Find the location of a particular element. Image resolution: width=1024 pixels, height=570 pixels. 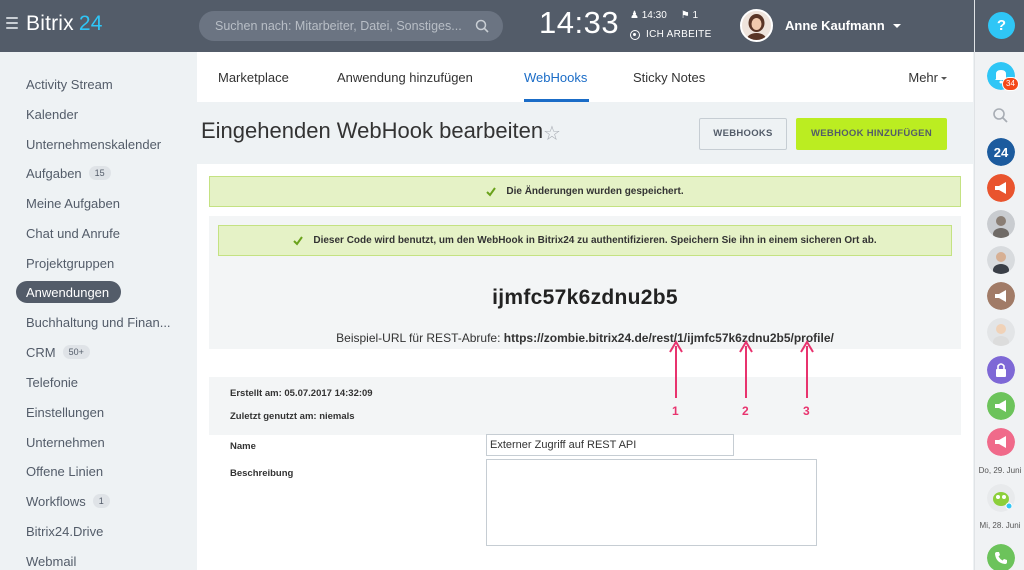

sidebar-item-anwendungen: Anwendungen is located at coordinates (69, 292).